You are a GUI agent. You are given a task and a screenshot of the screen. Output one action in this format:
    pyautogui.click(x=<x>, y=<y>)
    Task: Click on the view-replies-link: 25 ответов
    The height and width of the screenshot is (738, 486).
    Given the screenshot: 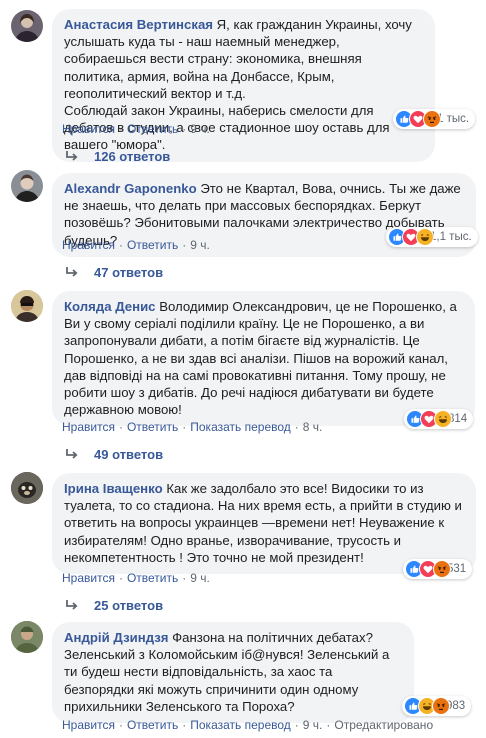 What is the action you would take?
    pyautogui.click(x=113, y=605)
    